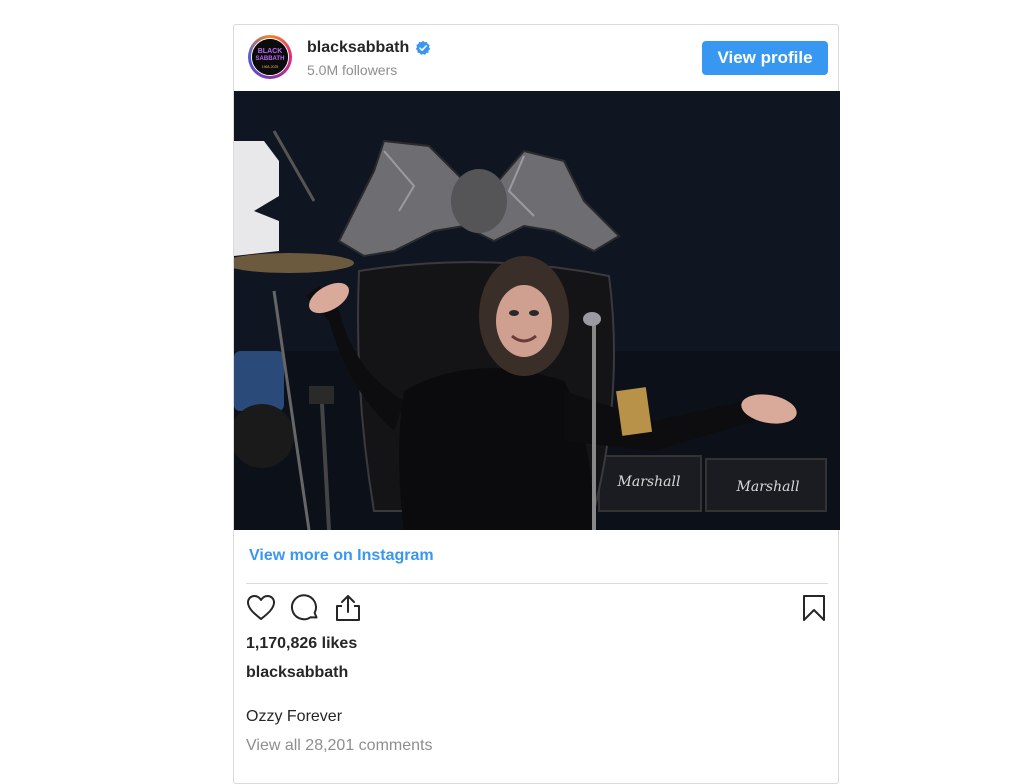  I want to click on like-count: 1,170,826 likes, so click(302, 643).